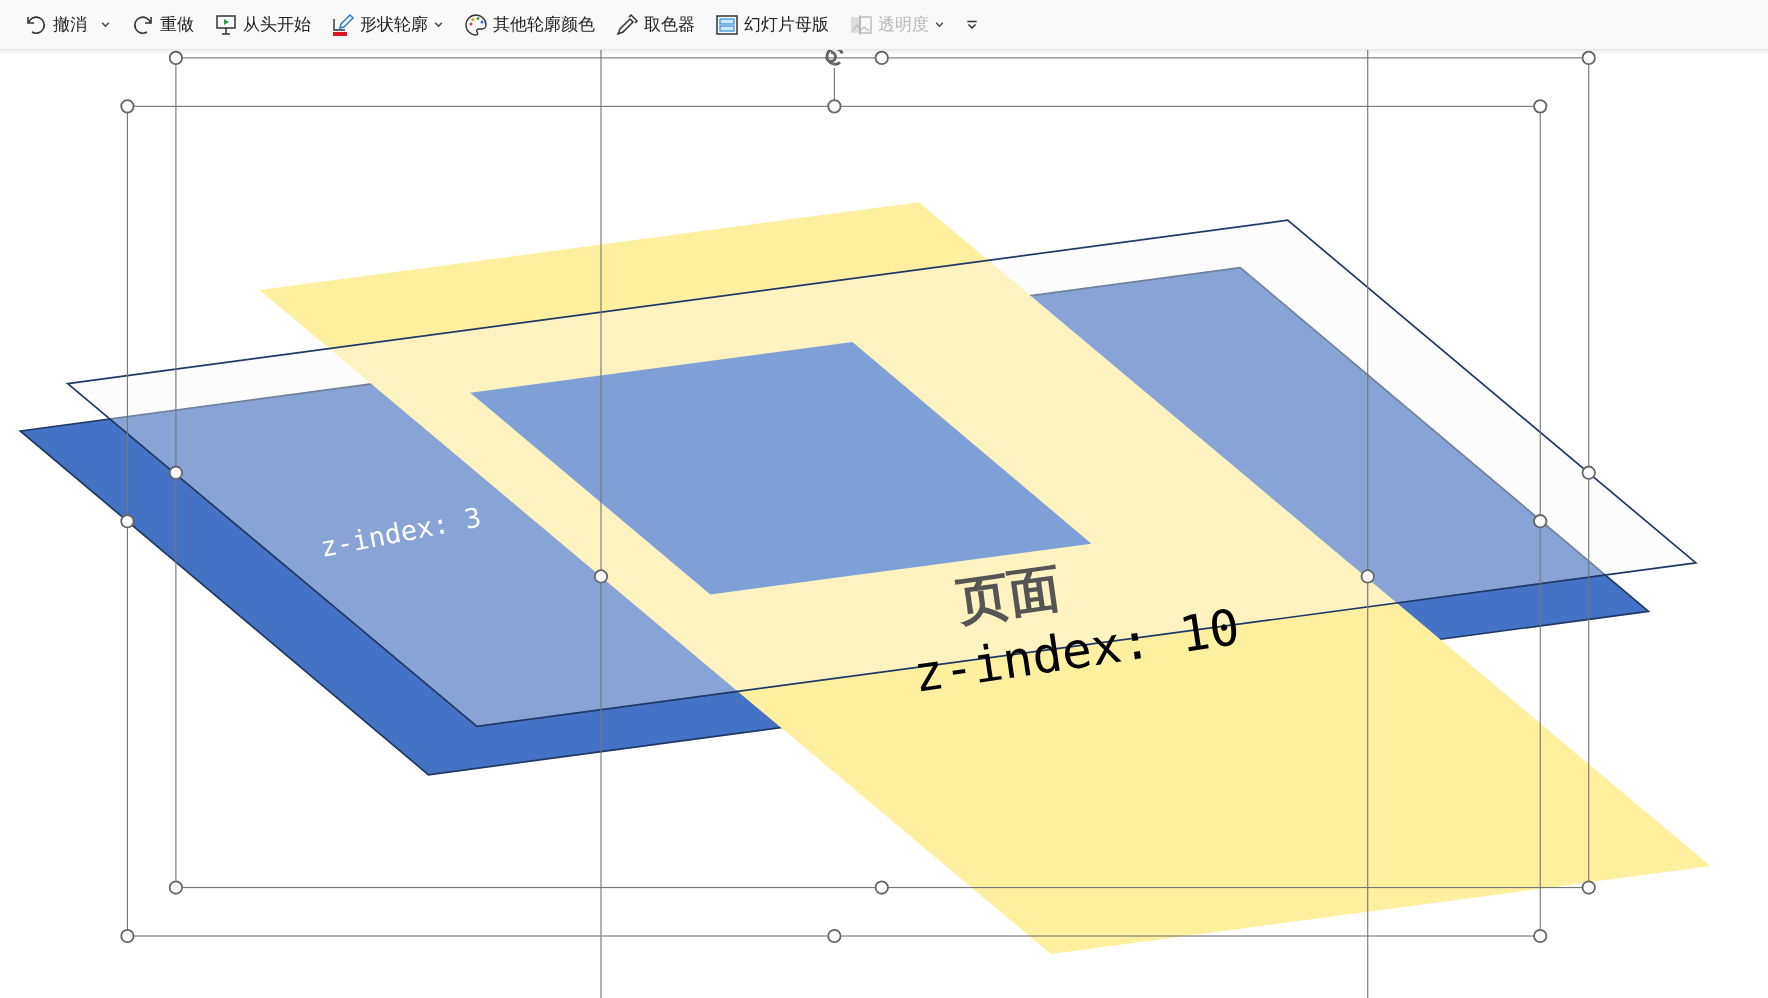 The image size is (1768, 998). What do you see at coordinates (226, 24) in the screenshot?
I see `presentation-icon` at bounding box center [226, 24].